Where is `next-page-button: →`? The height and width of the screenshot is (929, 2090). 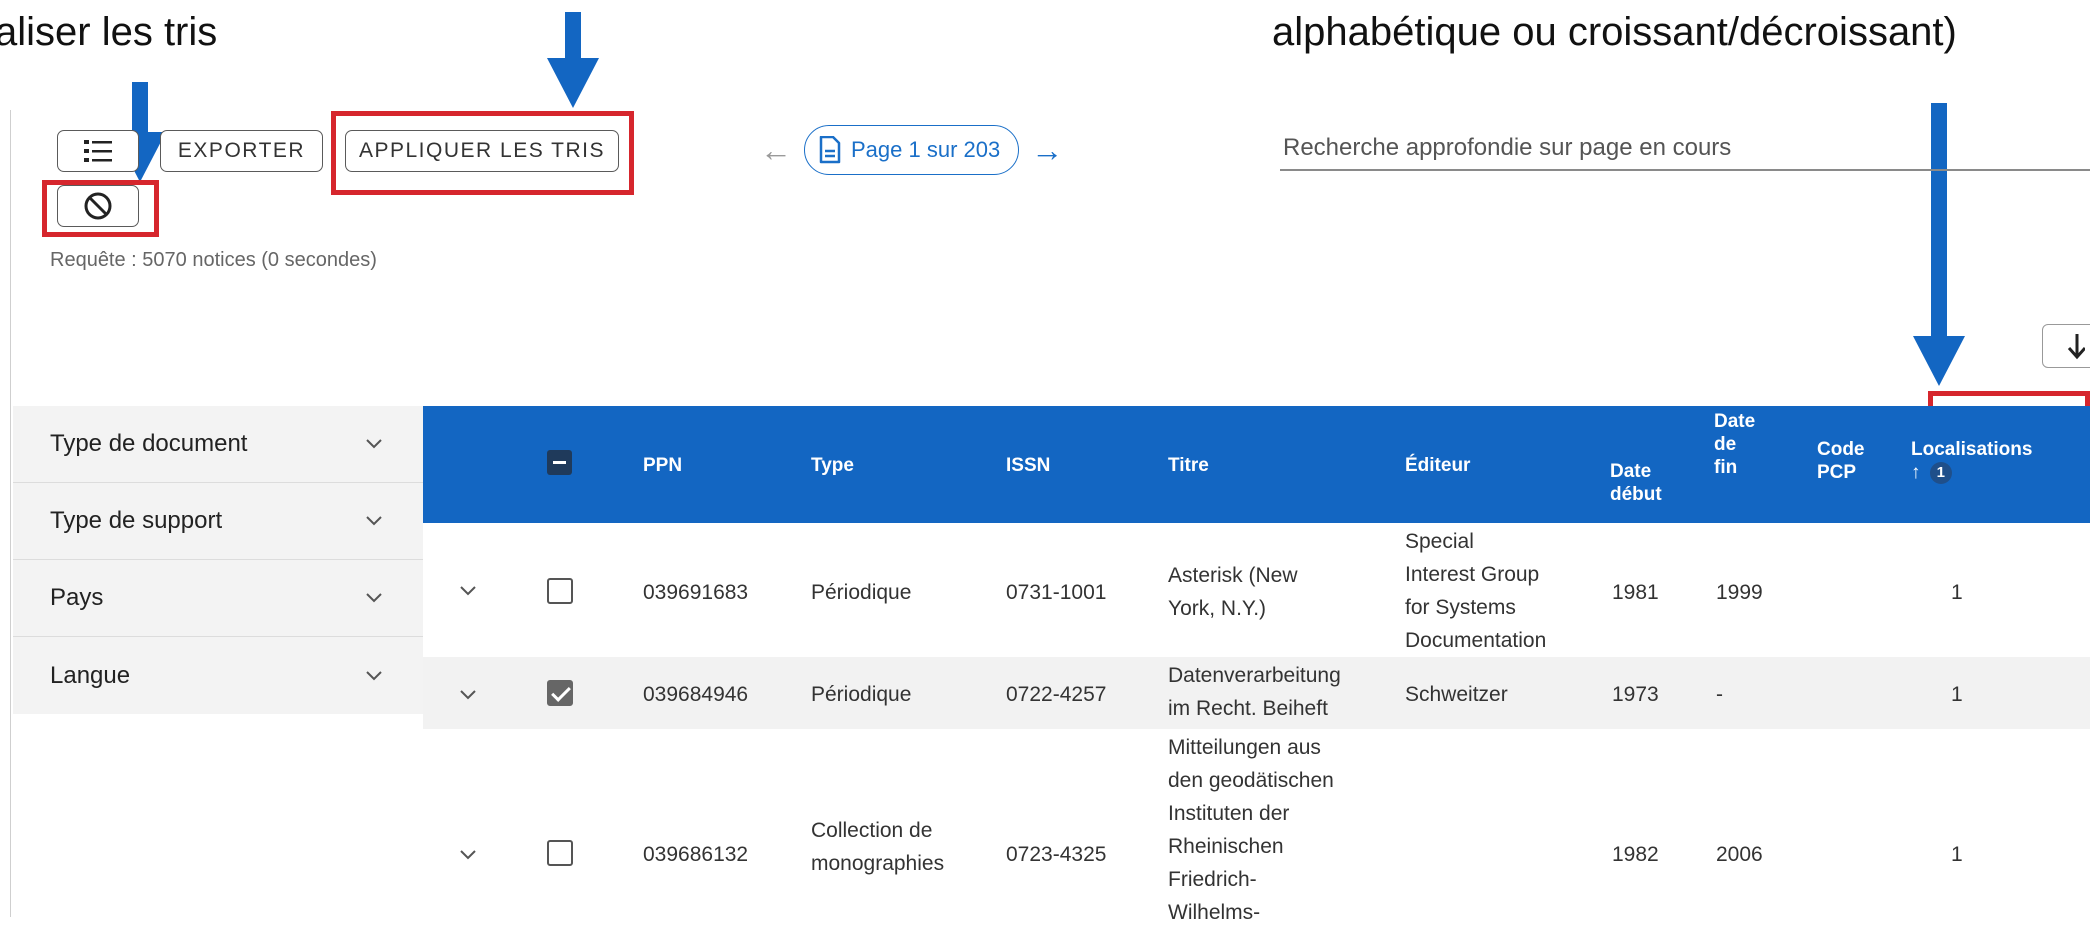 next-page-button: → is located at coordinates (1047, 150).